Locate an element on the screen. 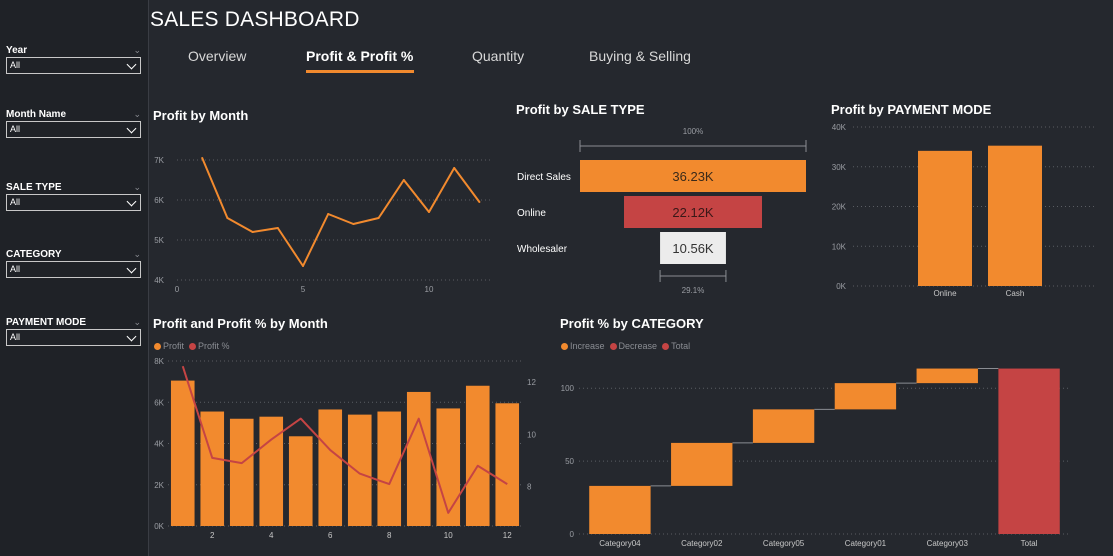  x-category-label: Category02 is located at coordinates (702, 543).